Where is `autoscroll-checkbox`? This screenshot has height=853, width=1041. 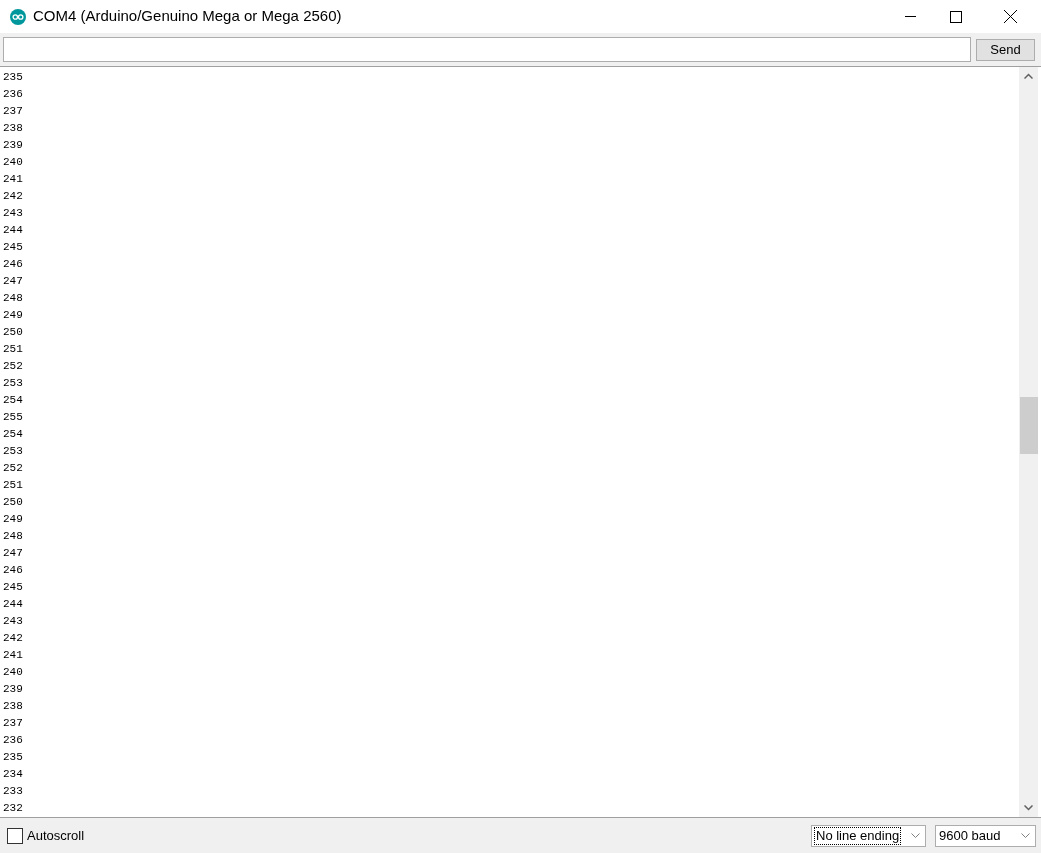 autoscroll-checkbox is located at coordinates (15, 835).